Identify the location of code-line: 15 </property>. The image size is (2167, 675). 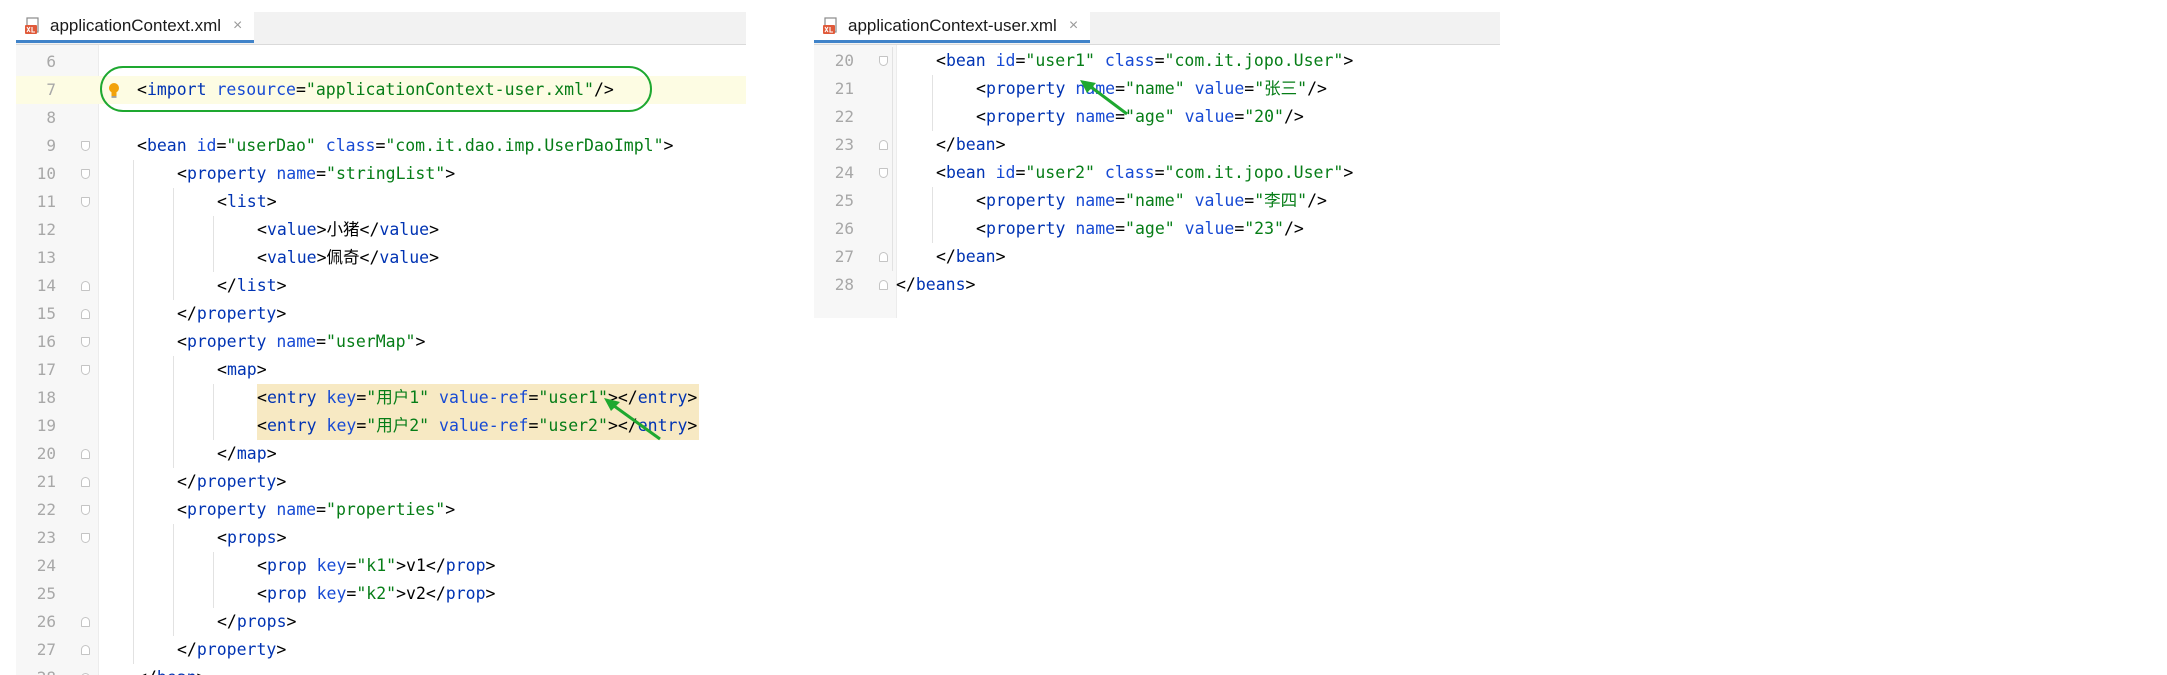
(381, 314).